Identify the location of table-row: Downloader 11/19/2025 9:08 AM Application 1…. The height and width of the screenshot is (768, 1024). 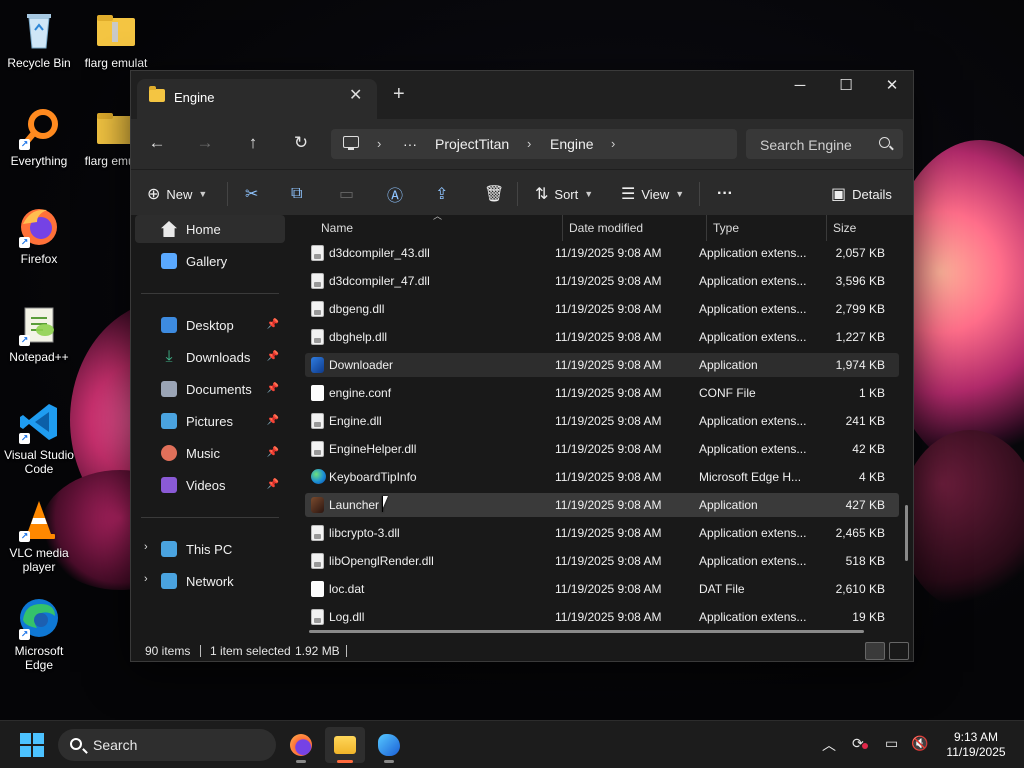
(602, 365).